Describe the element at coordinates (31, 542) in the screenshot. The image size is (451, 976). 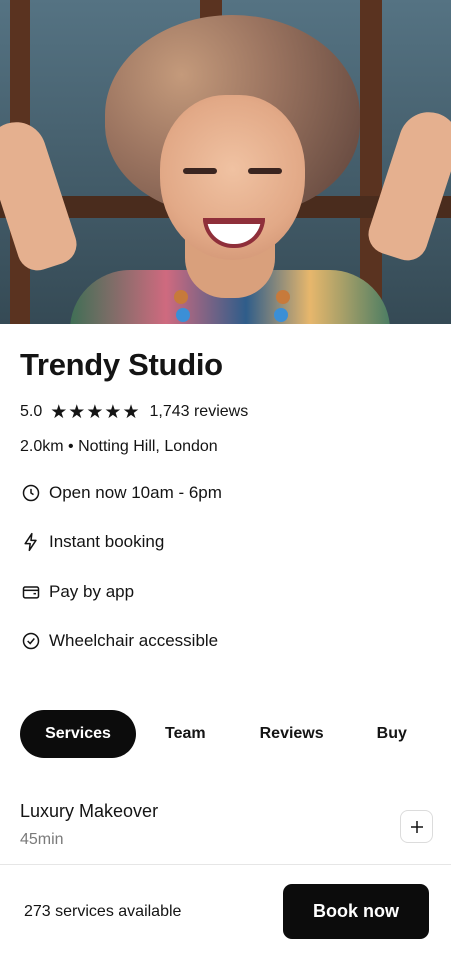
I see `lightning-icon` at that location.